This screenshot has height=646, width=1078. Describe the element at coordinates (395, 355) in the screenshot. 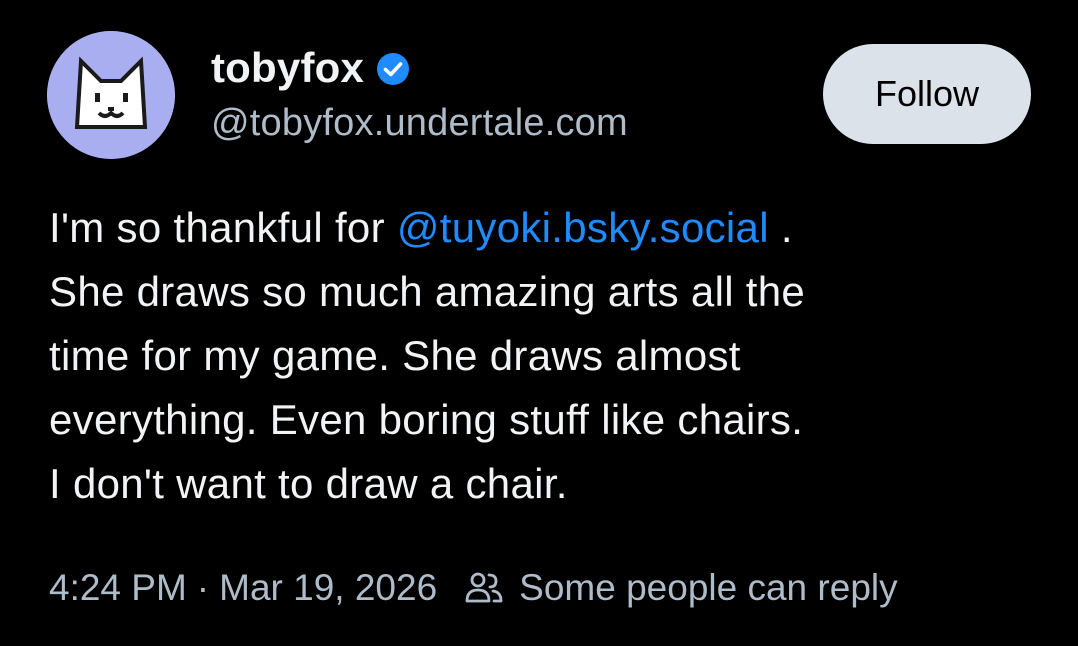

I see `post-line-3: time for my game. She draws almost` at that location.